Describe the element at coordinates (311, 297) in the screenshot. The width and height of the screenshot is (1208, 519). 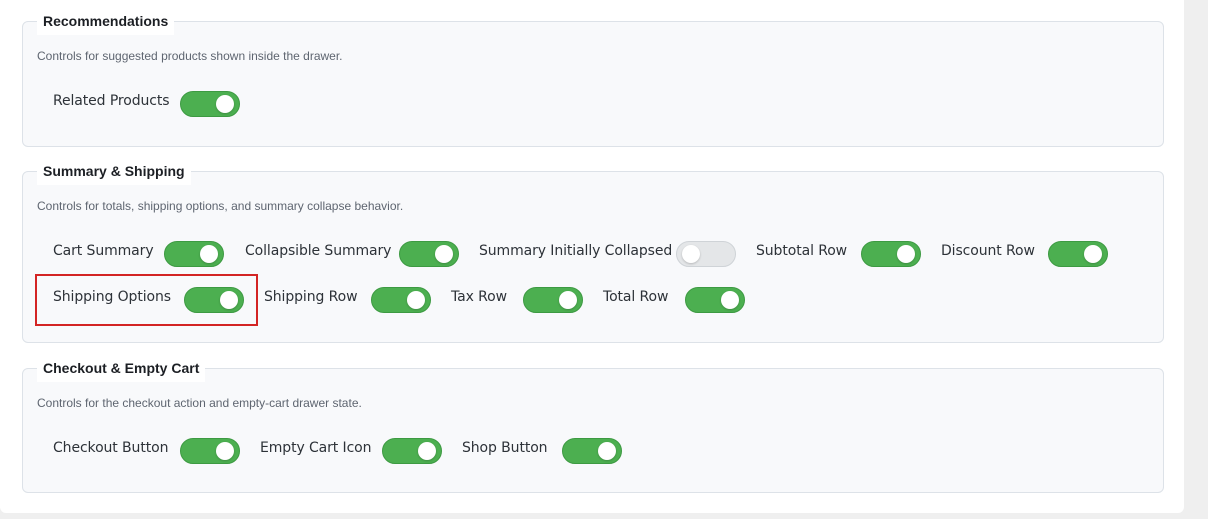
I see `toggle-label: Shipping Row` at that location.